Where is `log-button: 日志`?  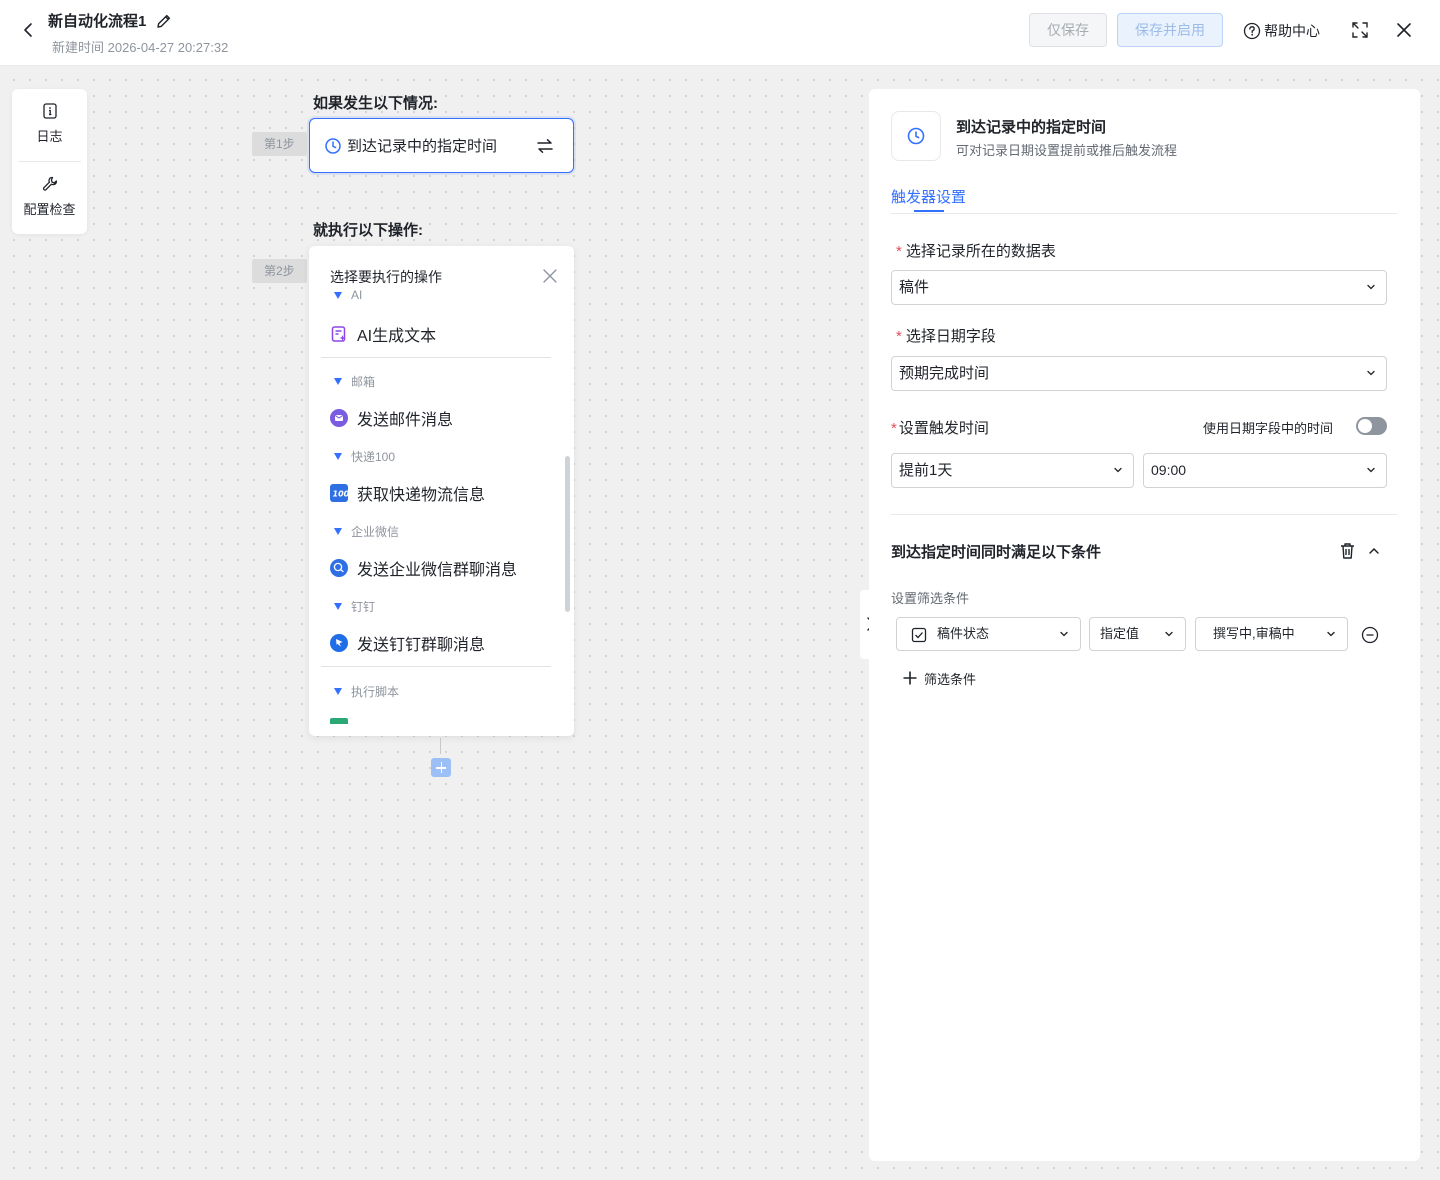 log-button: 日志 is located at coordinates (49, 123).